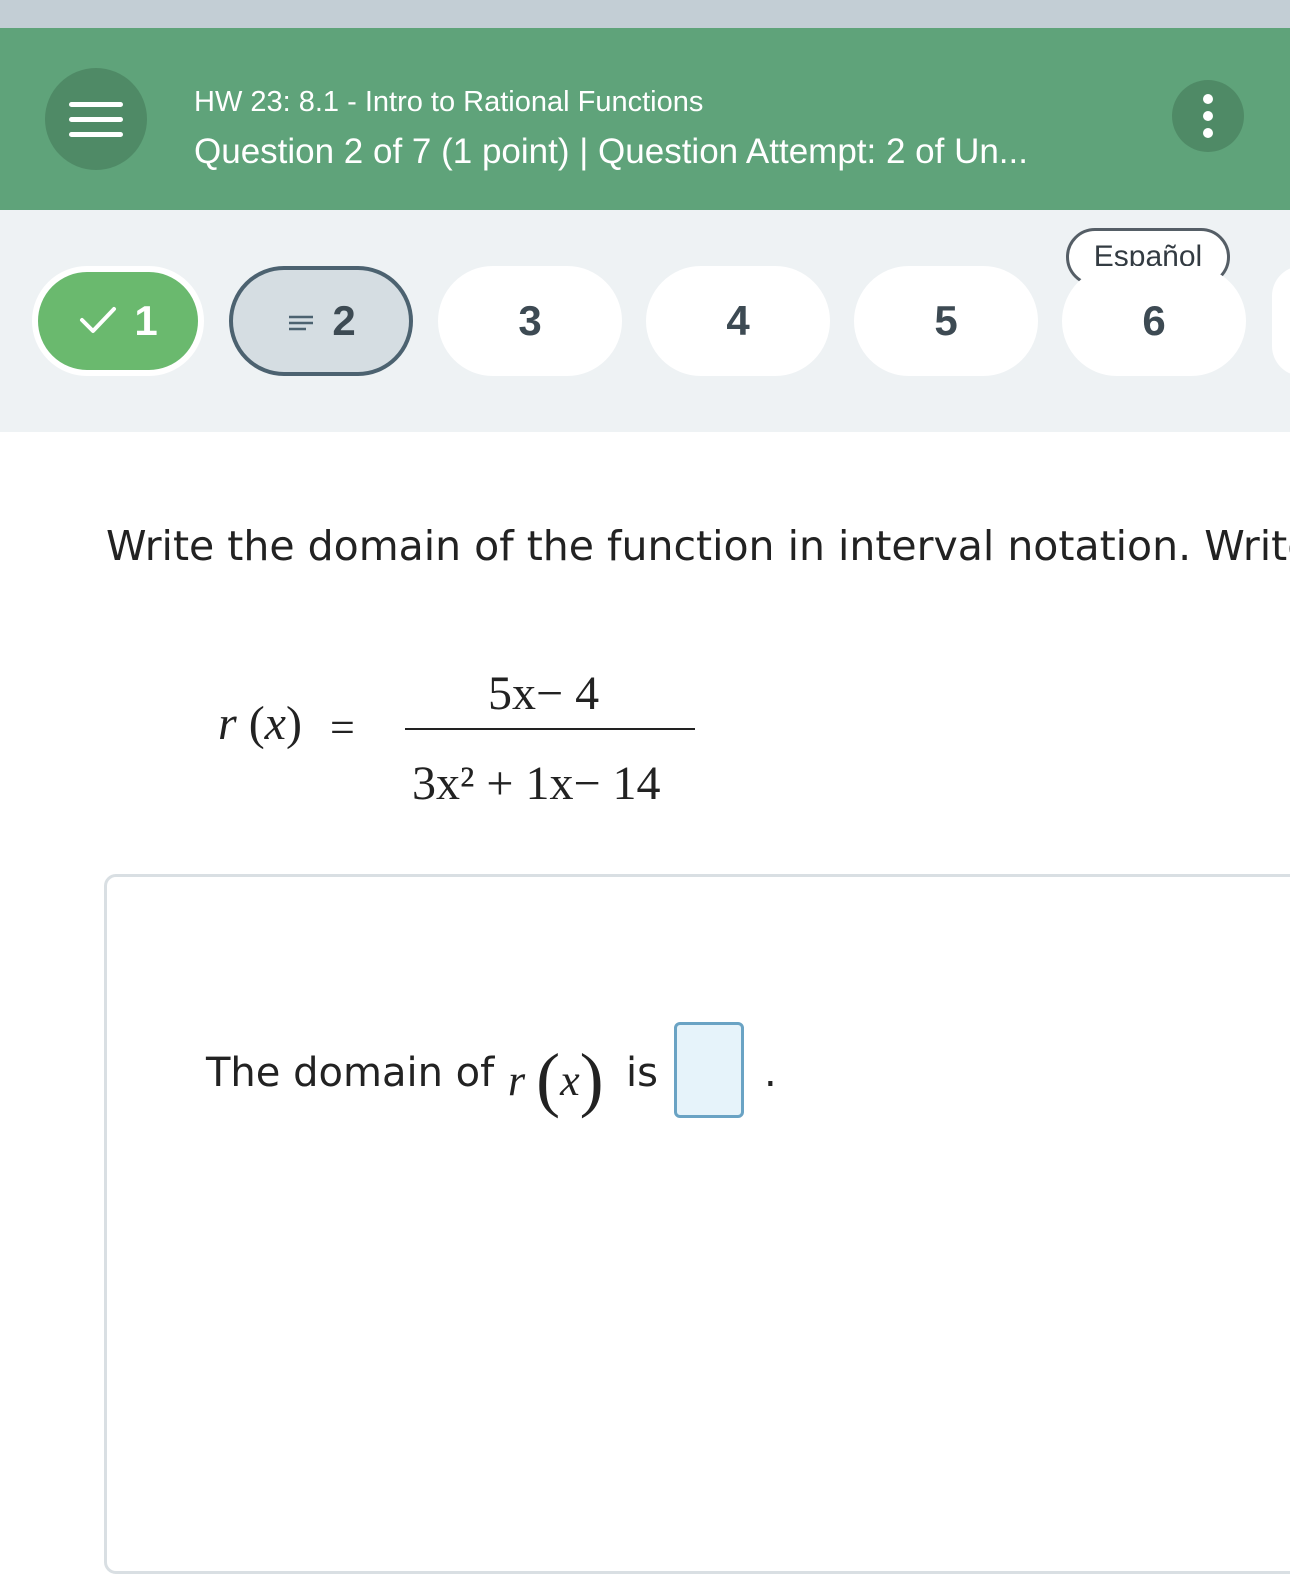  I want to click on question-3-button: 3, so click(530, 321).